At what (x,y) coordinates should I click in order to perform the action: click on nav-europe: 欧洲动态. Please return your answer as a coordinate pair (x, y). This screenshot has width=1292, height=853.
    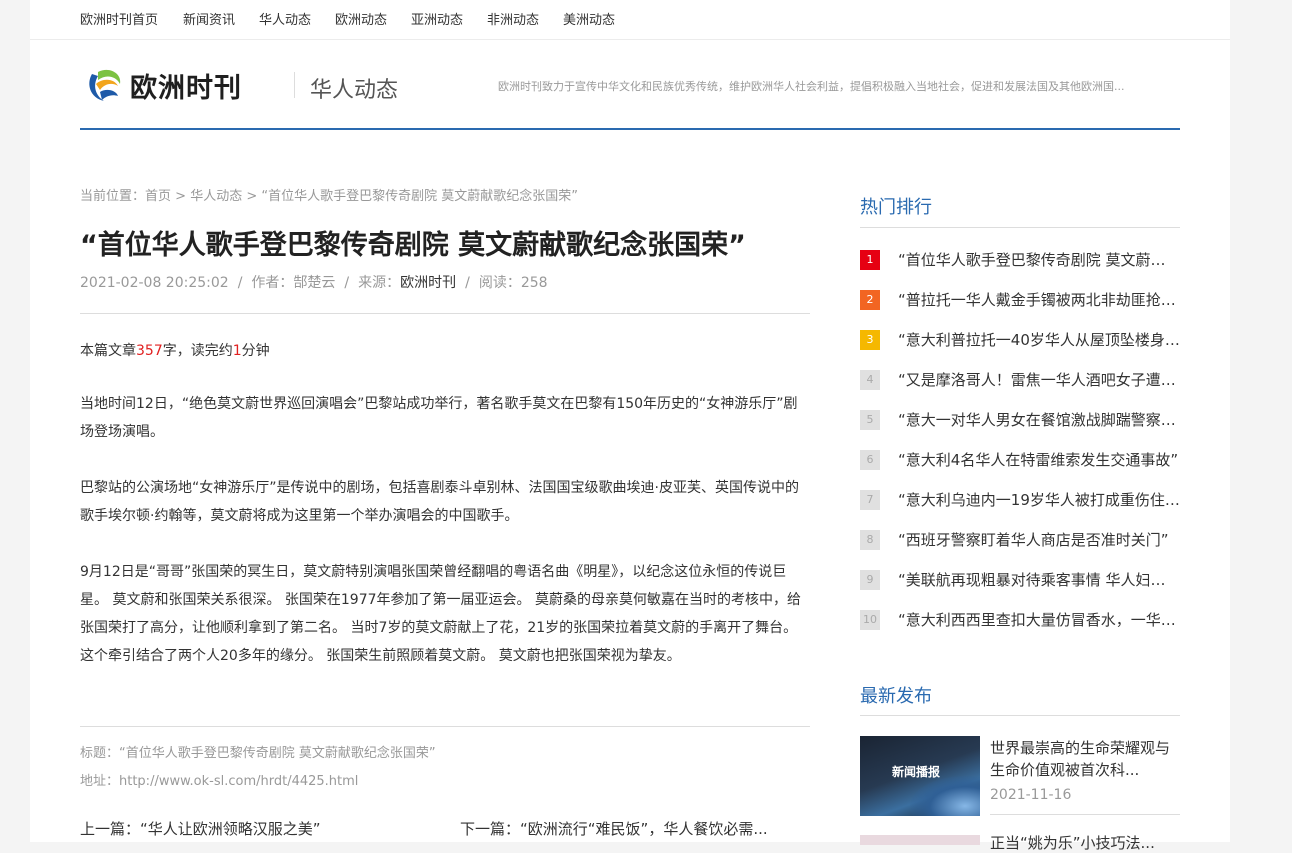
    Looking at the image, I should click on (361, 18).